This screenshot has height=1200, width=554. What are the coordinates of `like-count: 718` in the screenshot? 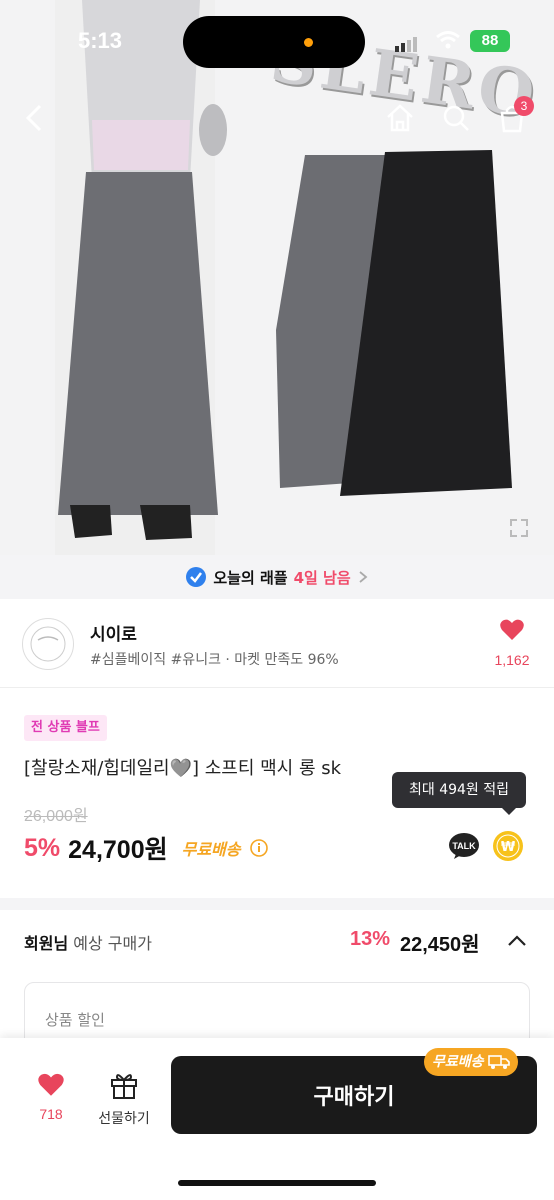 It's located at (51, 1114).